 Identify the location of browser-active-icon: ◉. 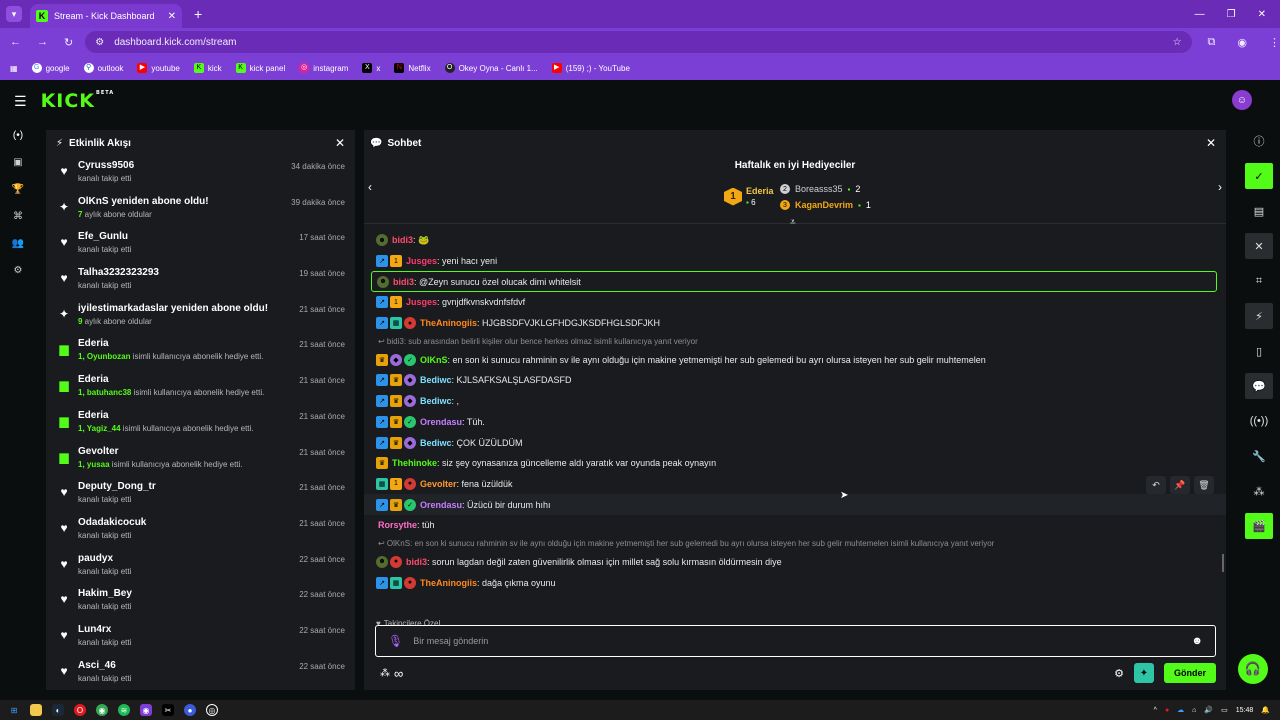
(146, 710).